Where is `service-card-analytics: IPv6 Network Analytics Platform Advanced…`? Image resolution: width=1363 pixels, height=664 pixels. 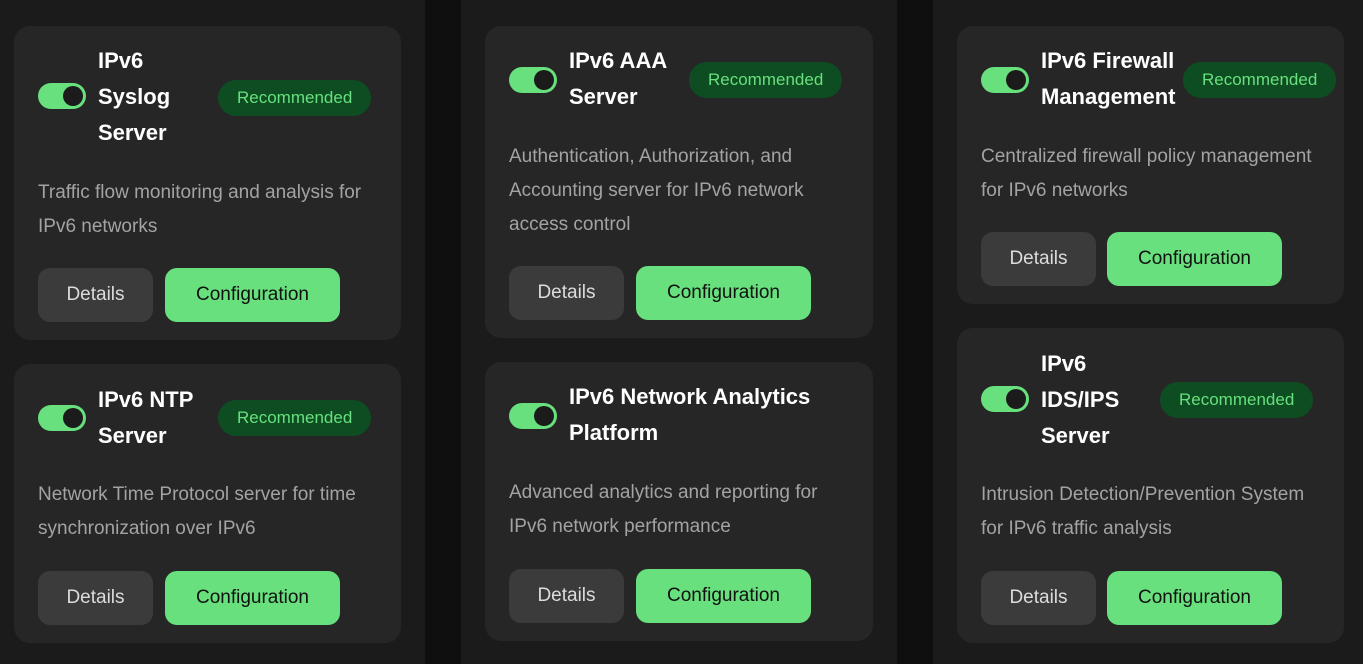
service-card-analytics: IPv6 Network Analytics Platform Advanced… is located at coordinates (679, 501).